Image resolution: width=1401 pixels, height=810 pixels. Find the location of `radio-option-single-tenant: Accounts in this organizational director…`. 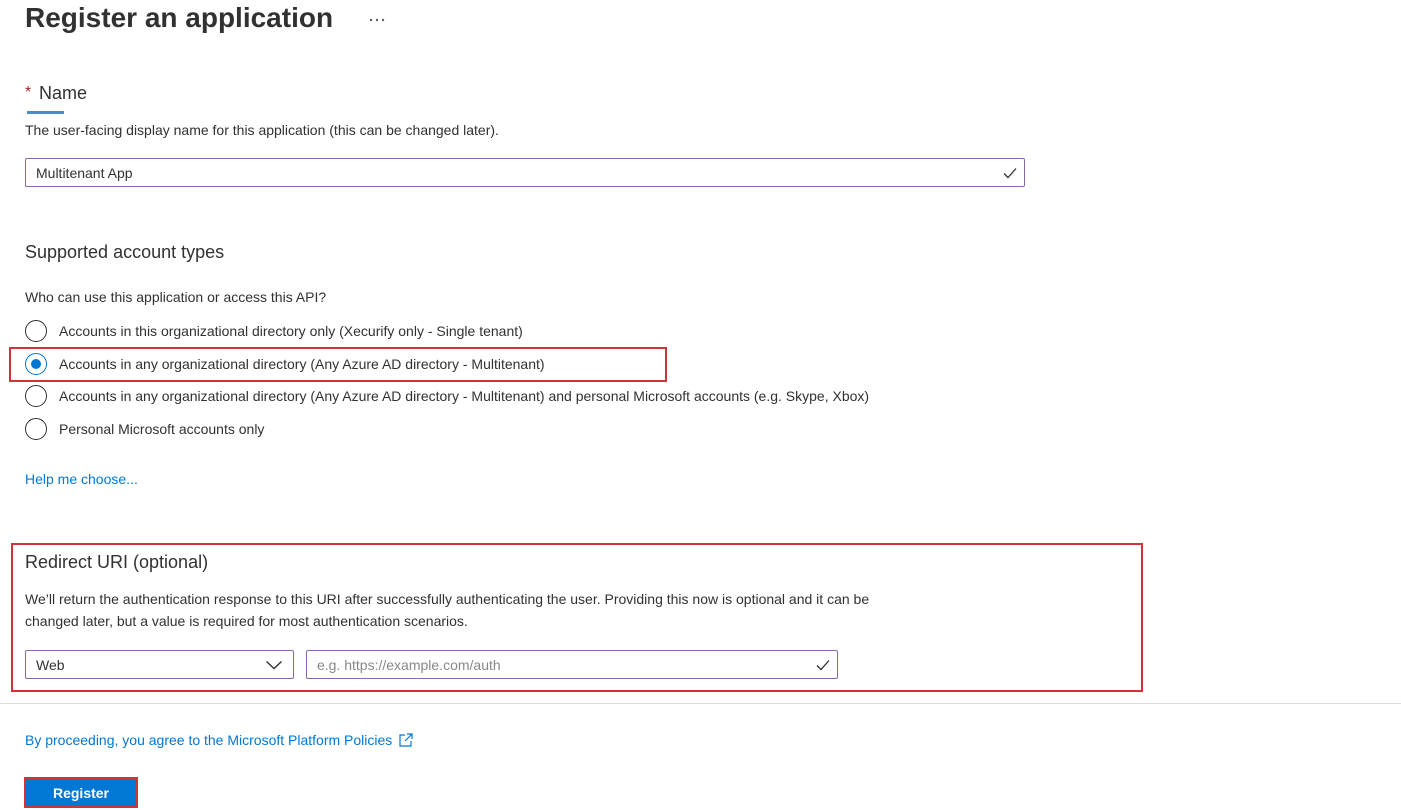

radio-option-single-tenant: Accounts in this organizational director… is located at coordinates (274, 331).